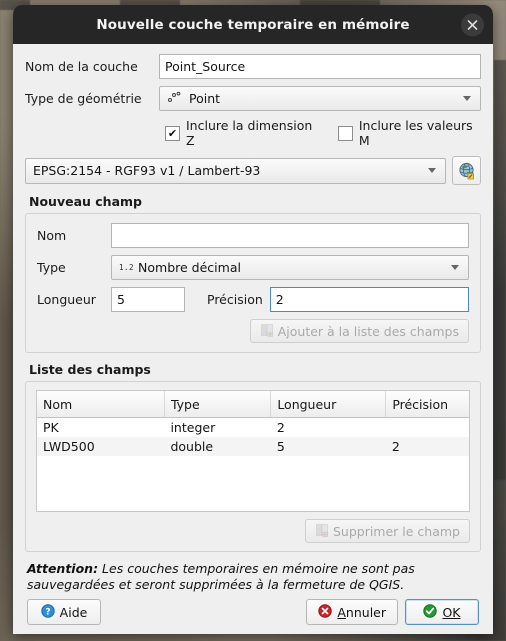 This screenshot has width=506, height=641. I want to click on field-precision-input, so click(369, 299).